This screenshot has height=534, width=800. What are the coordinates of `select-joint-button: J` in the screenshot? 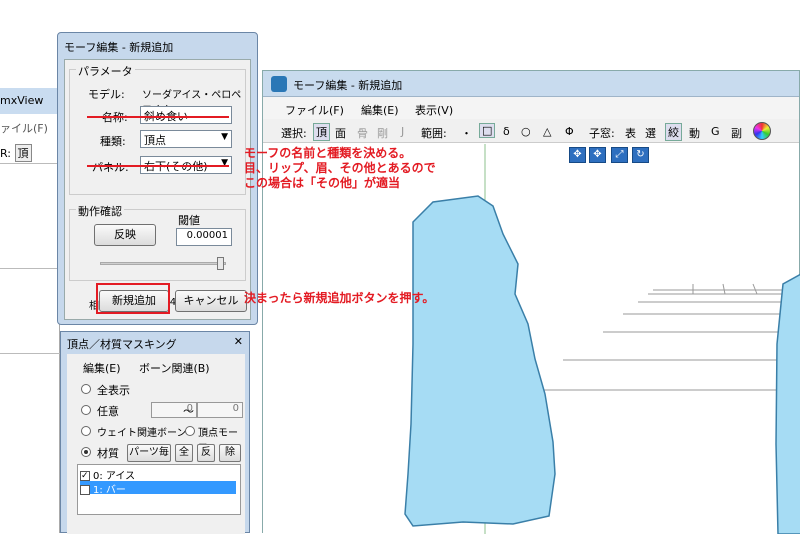 It's located at (402, 131).